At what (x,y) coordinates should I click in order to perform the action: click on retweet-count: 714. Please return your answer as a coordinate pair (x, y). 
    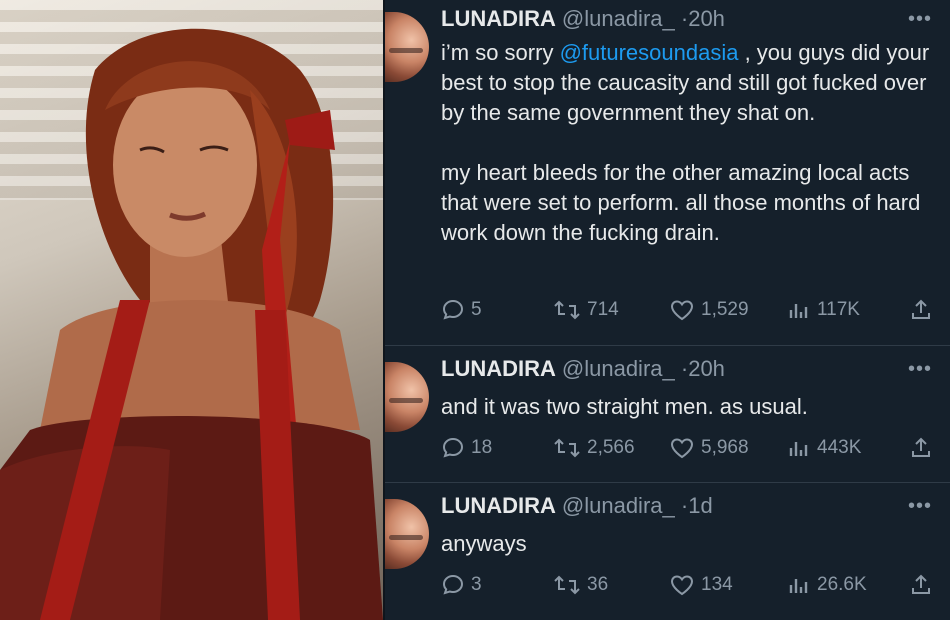
    Looking at the image, I should click on (603, 309).